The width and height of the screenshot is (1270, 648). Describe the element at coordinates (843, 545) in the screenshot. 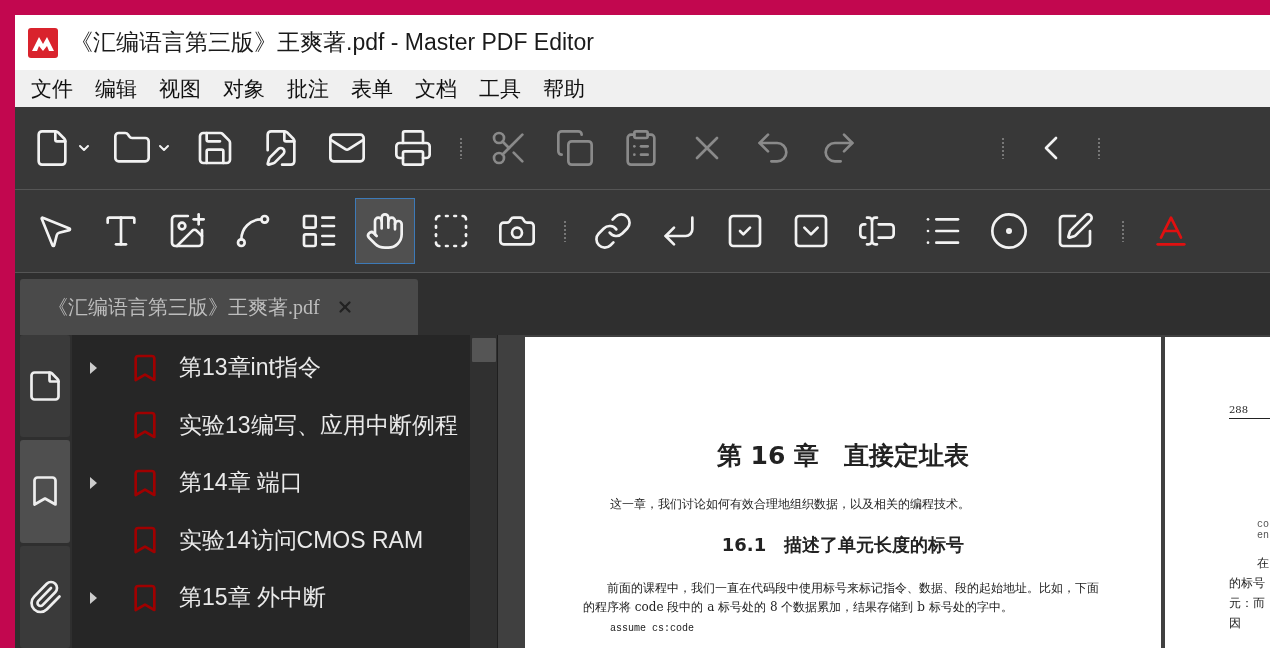

I see `section-heading: 16.1 描述了单元长度的标号` at that location.